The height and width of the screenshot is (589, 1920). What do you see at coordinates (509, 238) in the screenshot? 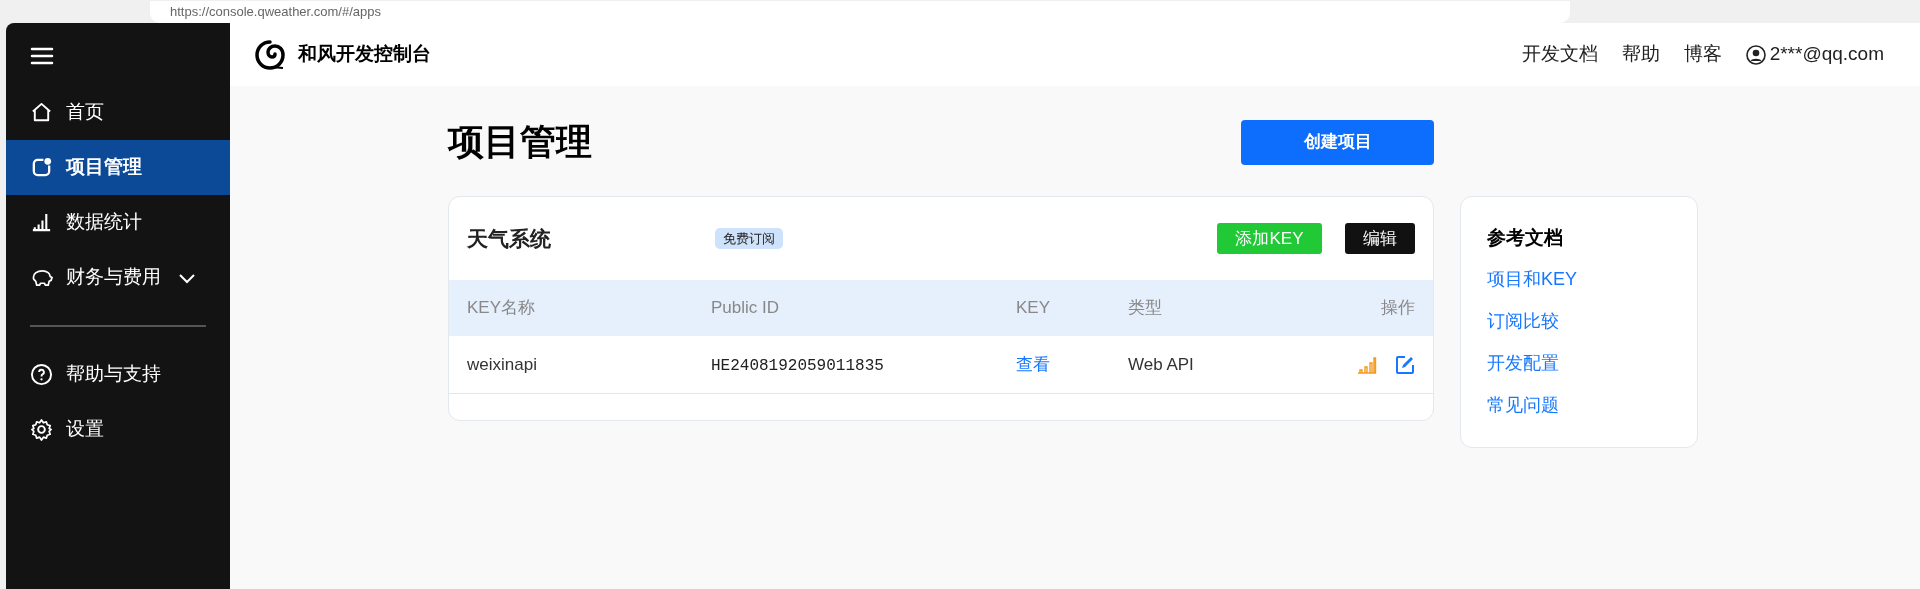
I see `project-name: 天气系统` at bounding box center [509, 238].